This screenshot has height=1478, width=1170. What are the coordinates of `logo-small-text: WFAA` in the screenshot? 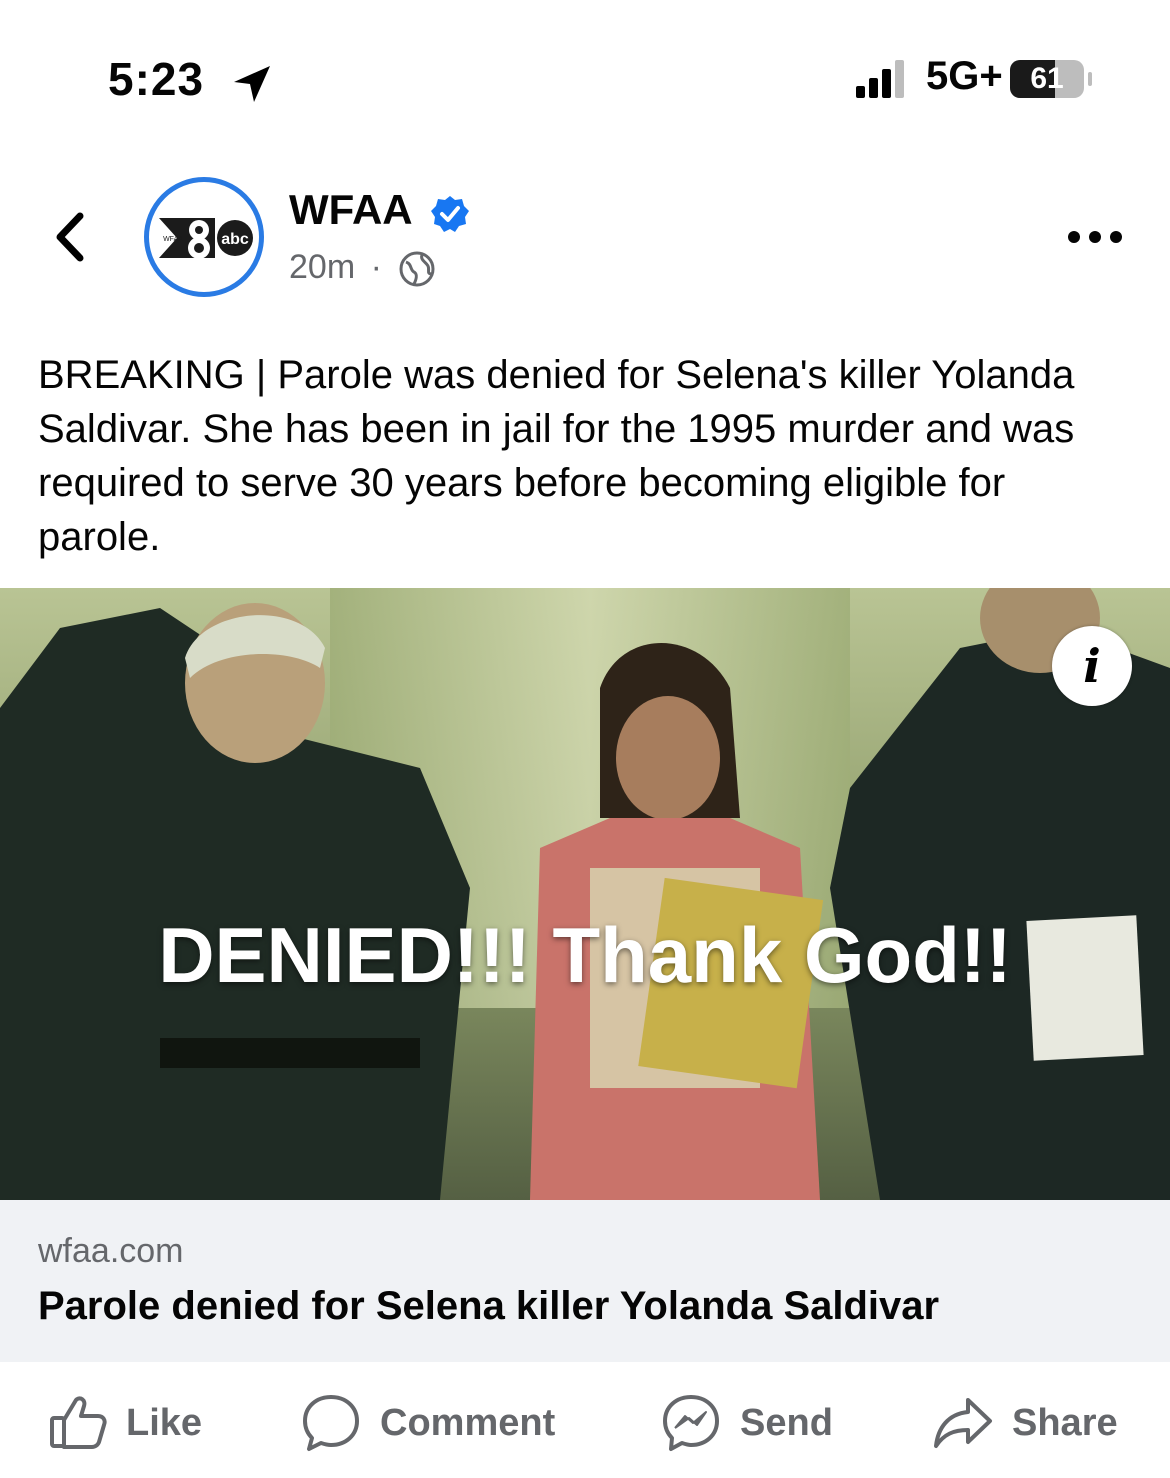 It's located at (173, 239).